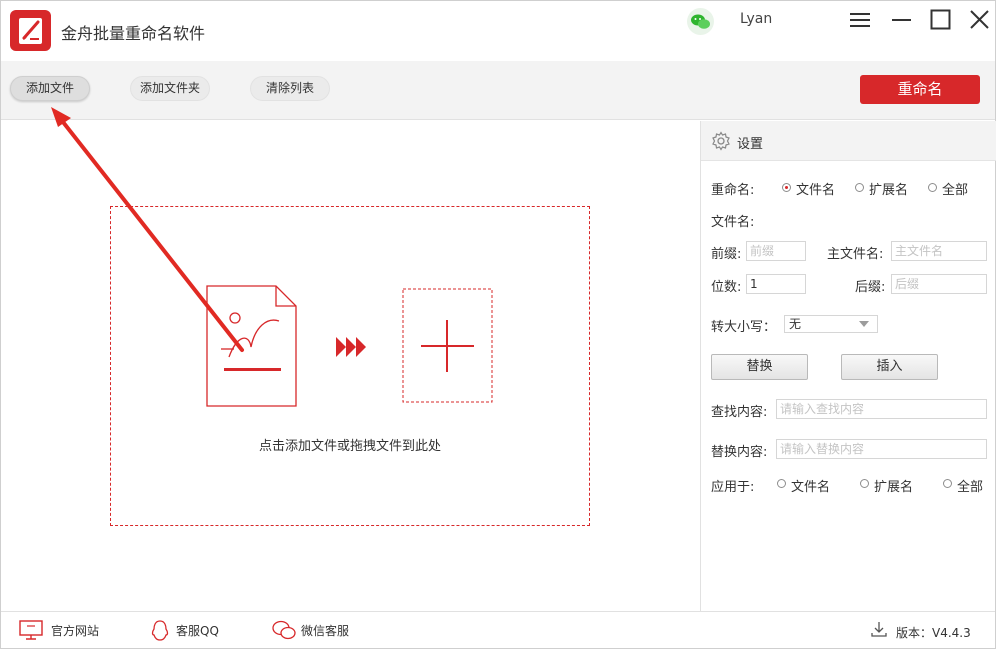 The image size is (996, 649). What do you see at coordinates (498, 629) in the screenshot?
I see `footer-bar: 官方网站 客服QQ 微信客服 版本：V4.4.3` at bounding box center [498, 629].